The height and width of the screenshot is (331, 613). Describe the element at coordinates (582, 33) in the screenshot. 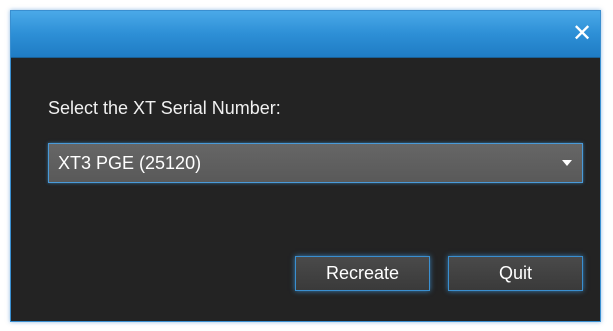

I see `close-icon: ✕` at that location.